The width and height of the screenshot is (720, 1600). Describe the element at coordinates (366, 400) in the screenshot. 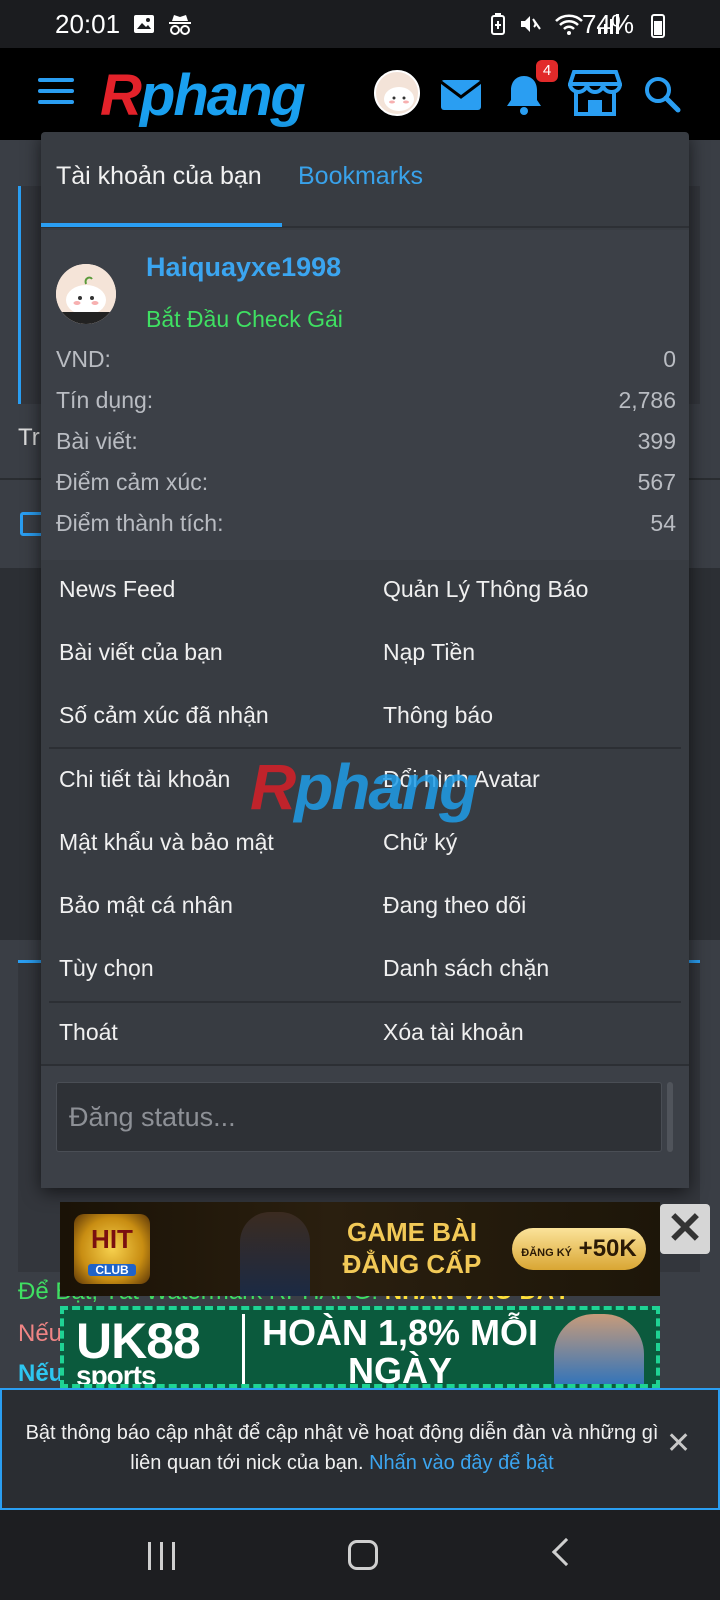

I see `stat-row: Tín dụng: 2,786` at that location.